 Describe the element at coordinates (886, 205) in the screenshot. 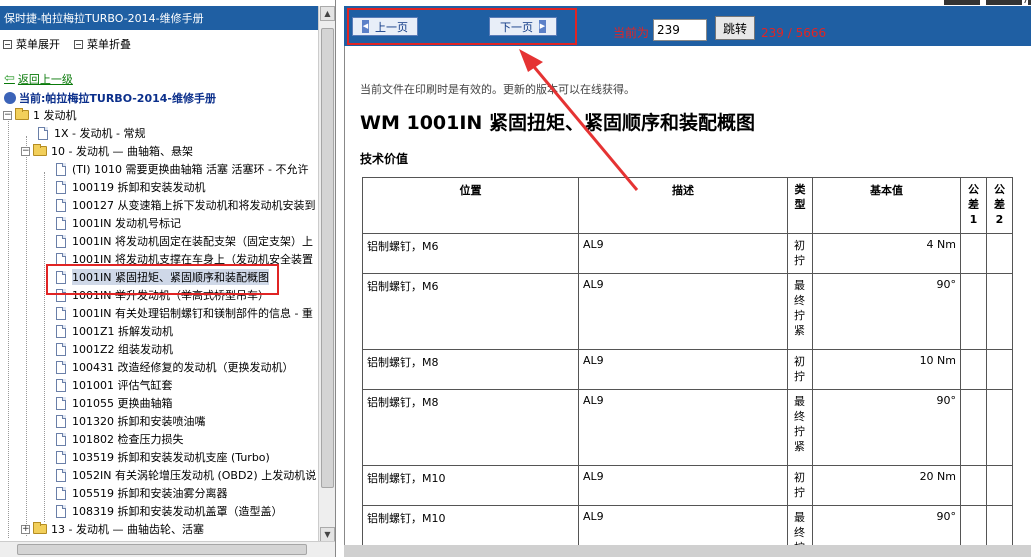

I see `column-header-base-value: 基本值` at that location.